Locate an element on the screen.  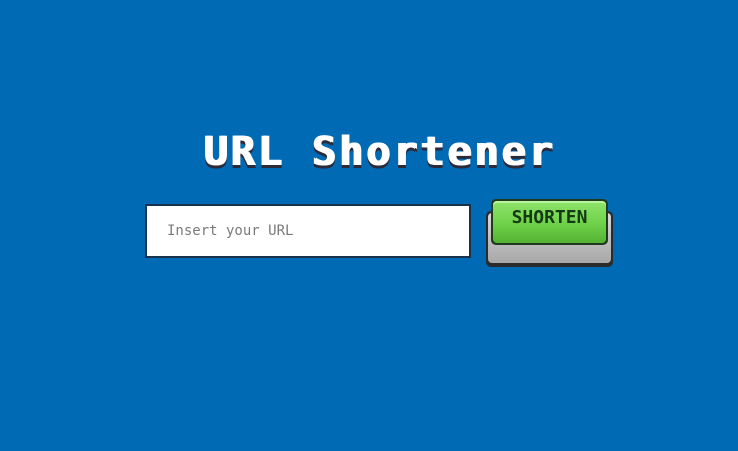
url-input is located at coordinates (308, 231).